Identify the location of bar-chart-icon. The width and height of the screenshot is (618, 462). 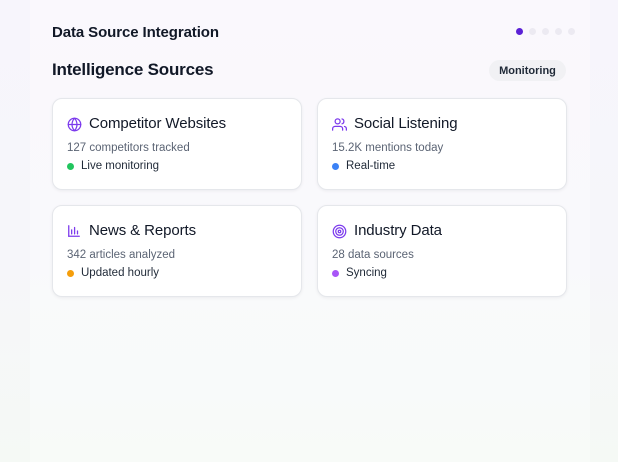
(74, 231).